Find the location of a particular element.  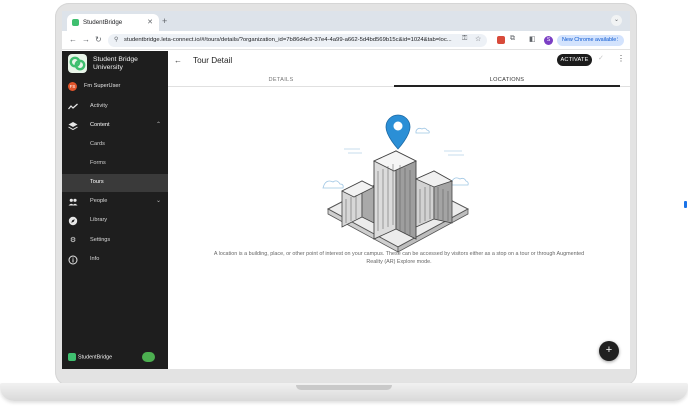

browser-tab: StudentBridge ✕ is located at coordinates (113, 22).